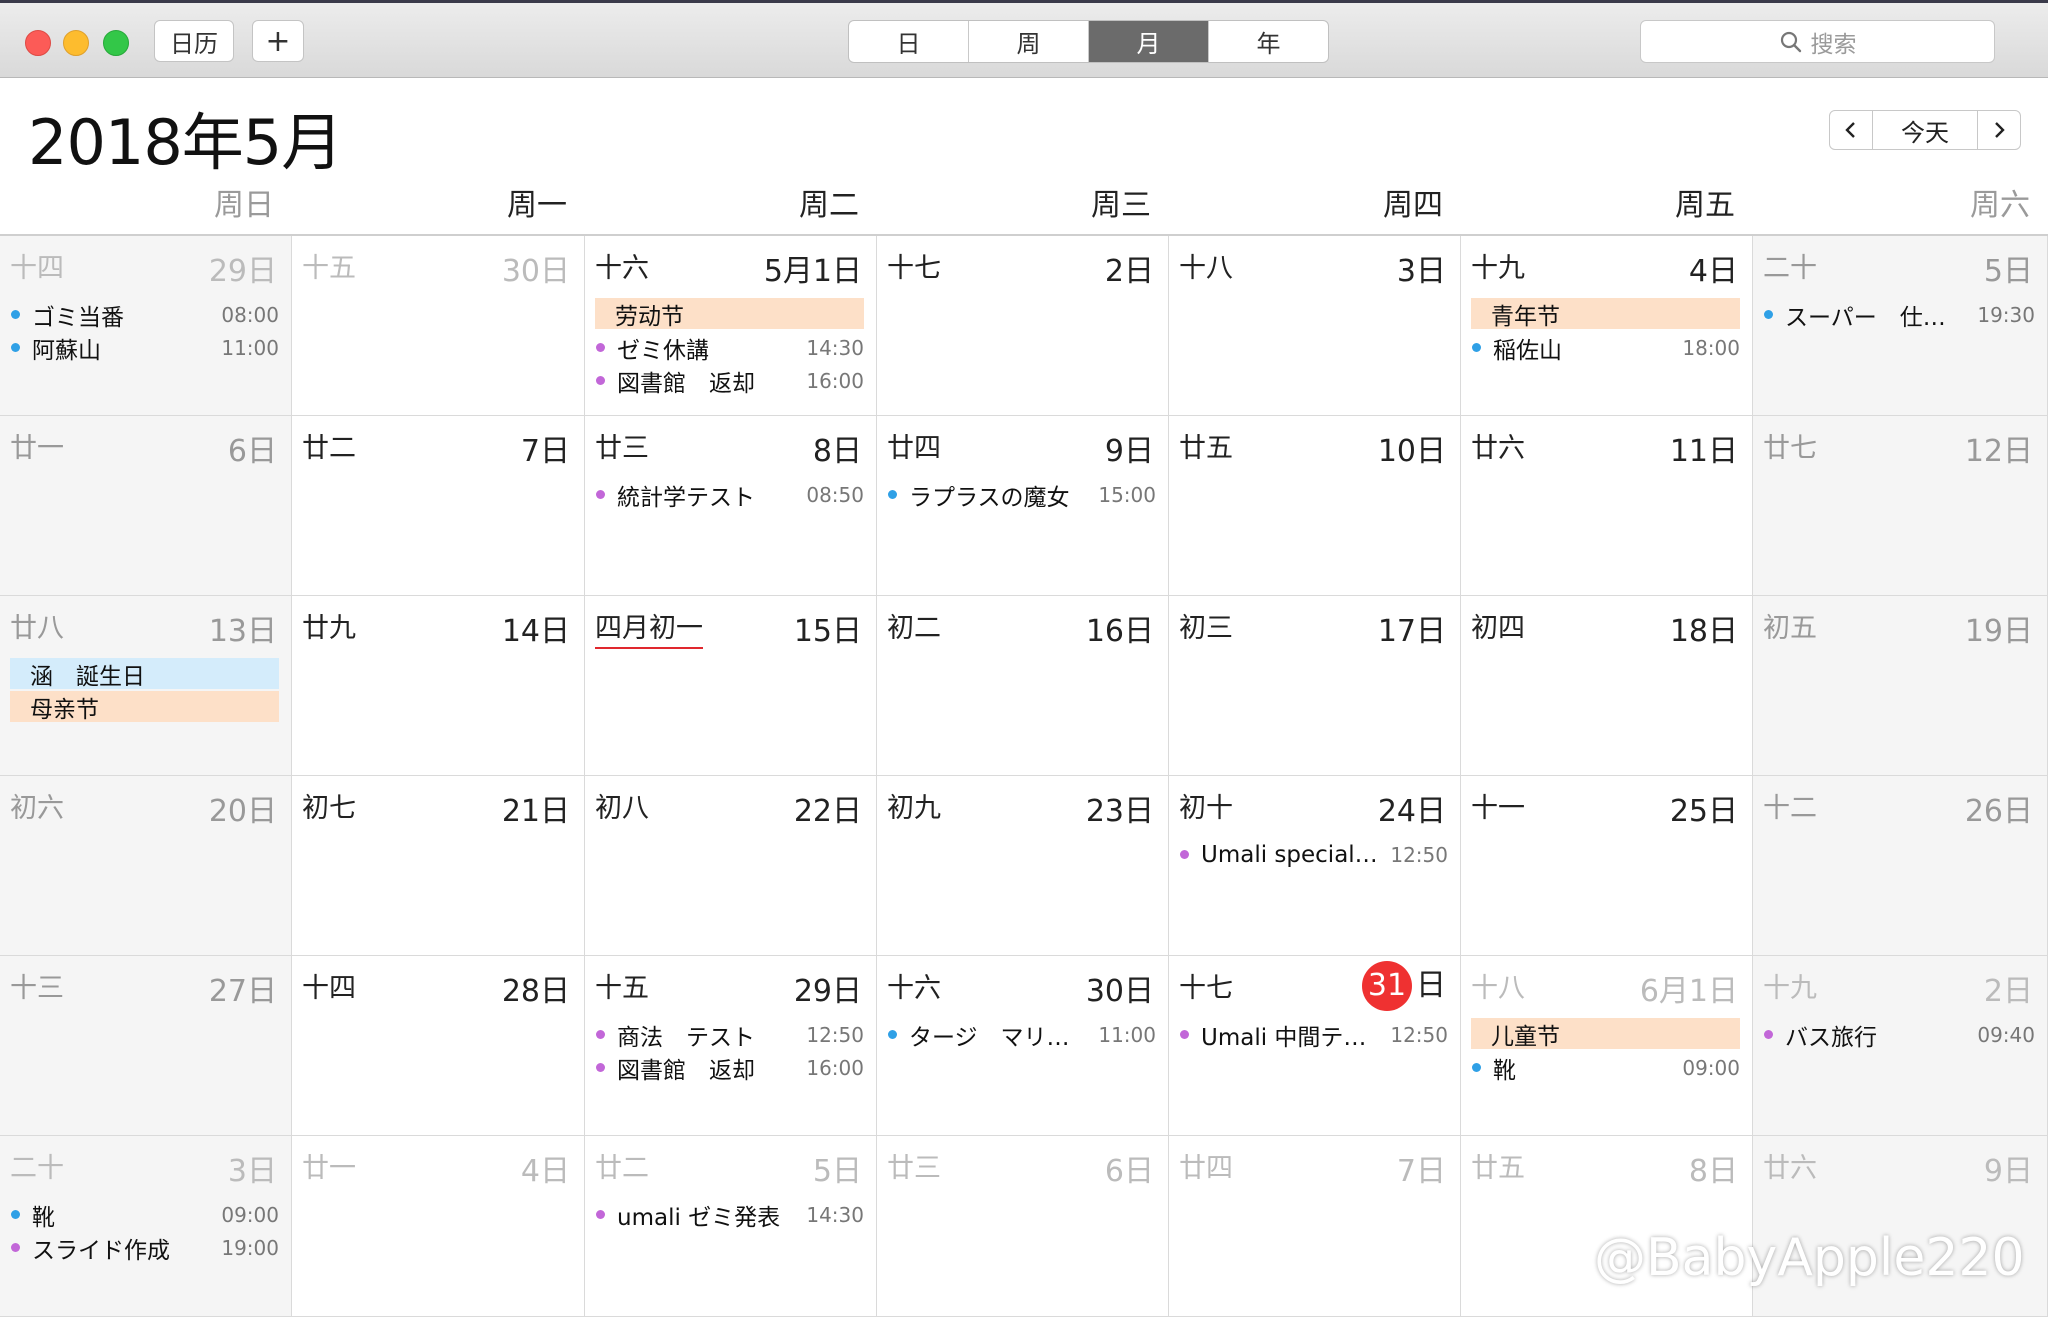 The height and width of the screenshot is (1317, 2048). What do you see at coordinates (438, 1226) in the screenshot?
I see `day-cell: 廿一 4日` at bounding box center [438, 1226].